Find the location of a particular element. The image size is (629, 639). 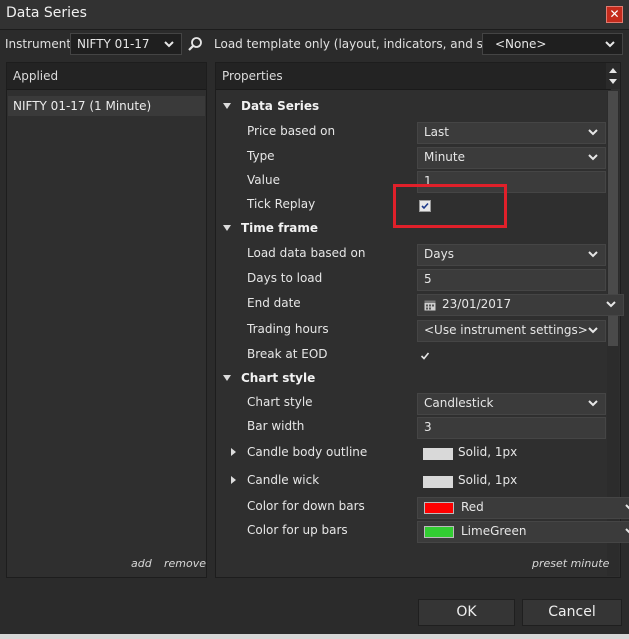

prop-chart-style: Chart style Candlestick is located at coordinates (411, 403).